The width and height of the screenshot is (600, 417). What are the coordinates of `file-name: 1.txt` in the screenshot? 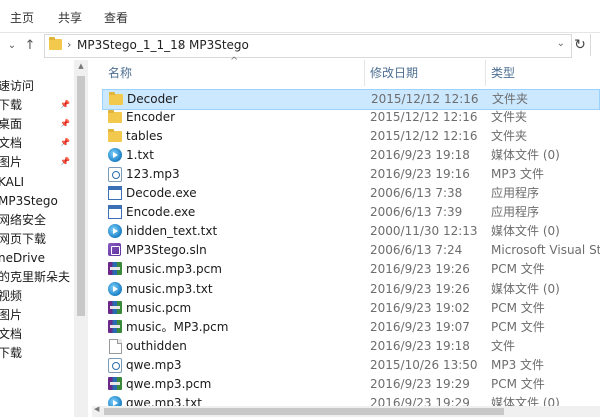 It's located at (140, 155).